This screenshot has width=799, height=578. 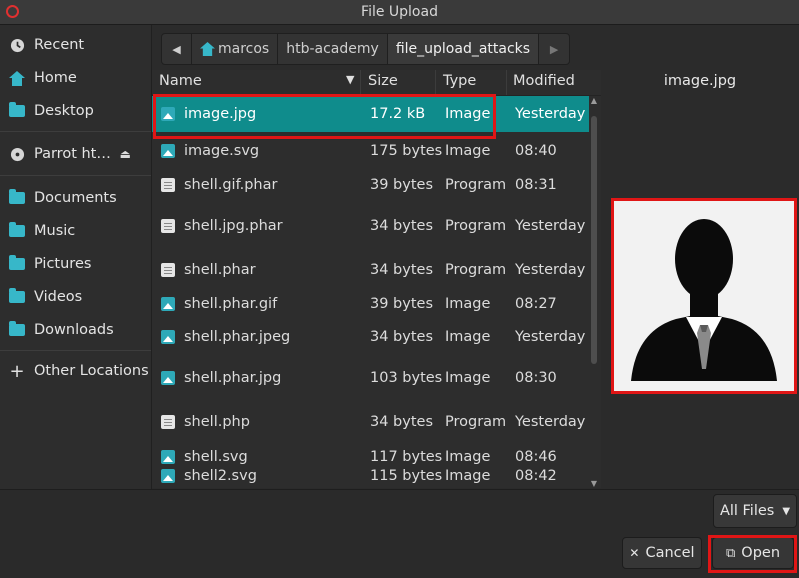 What do you see at coordinates (406, 378) in the screenshot?
I see `file-size-cell: 103 bytes` at bounding box center [406, 378].